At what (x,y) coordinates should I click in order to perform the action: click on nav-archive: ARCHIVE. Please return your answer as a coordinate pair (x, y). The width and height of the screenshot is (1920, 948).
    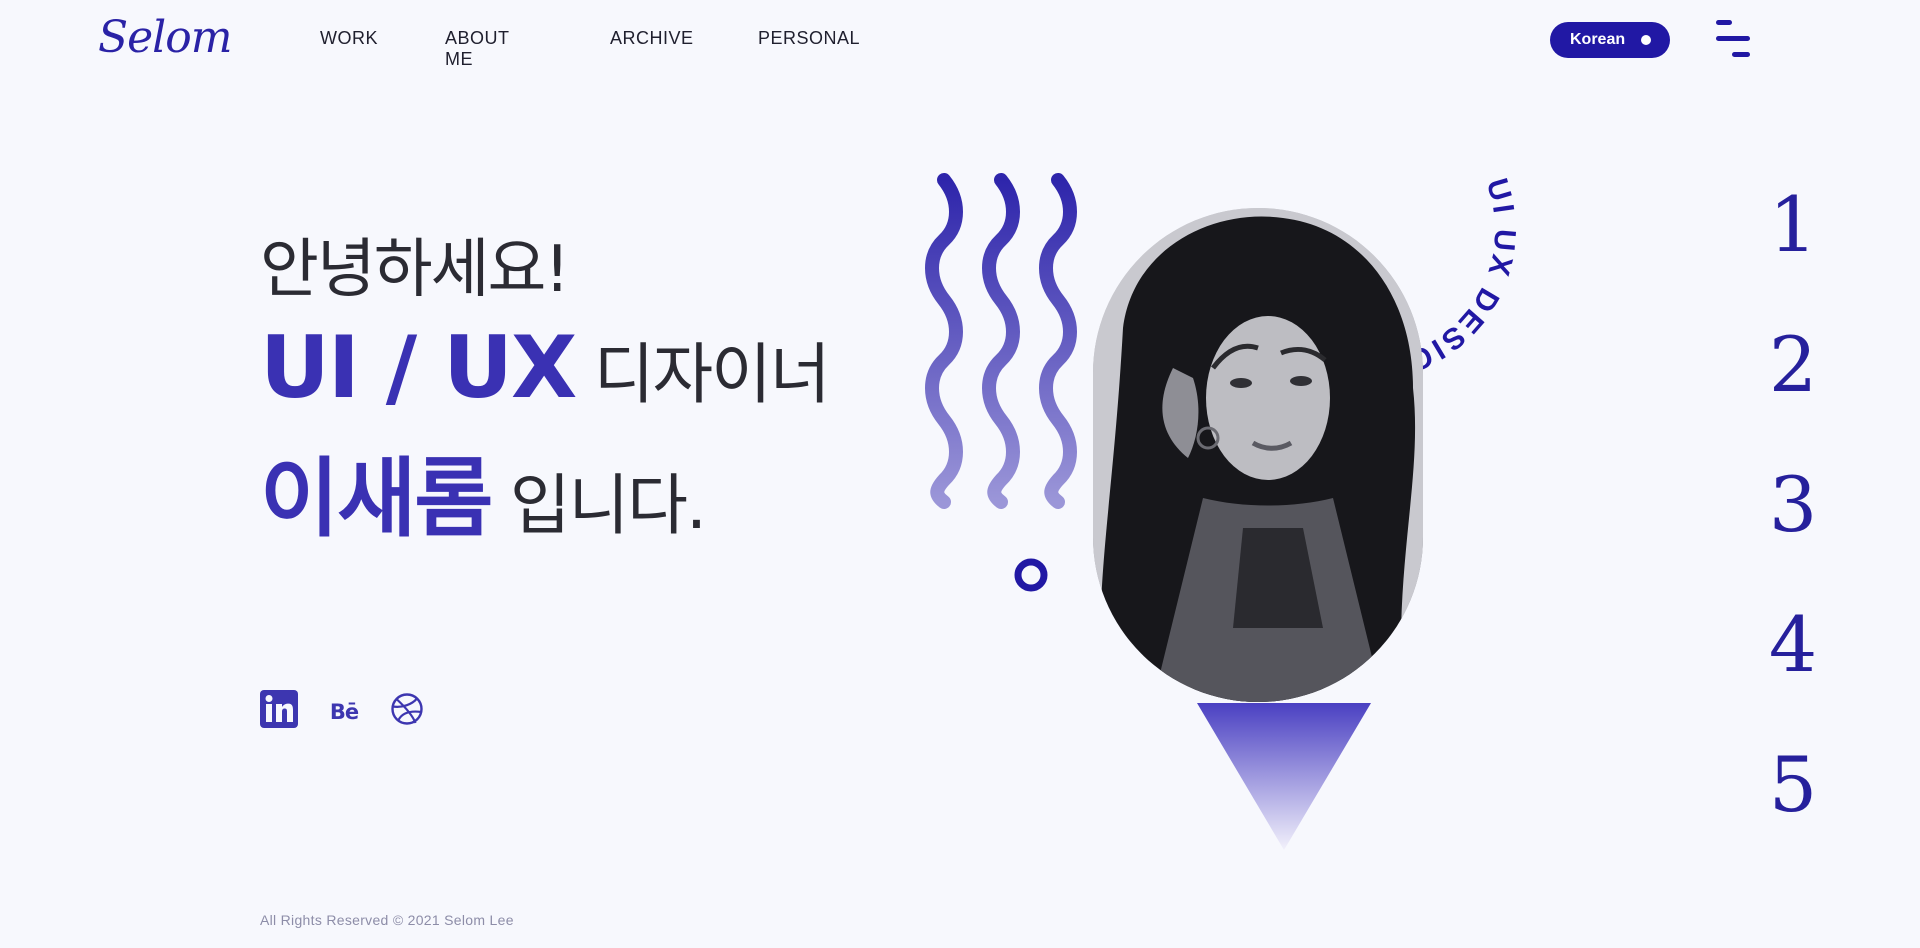
    Looking at the image, I should click on (651, 49).